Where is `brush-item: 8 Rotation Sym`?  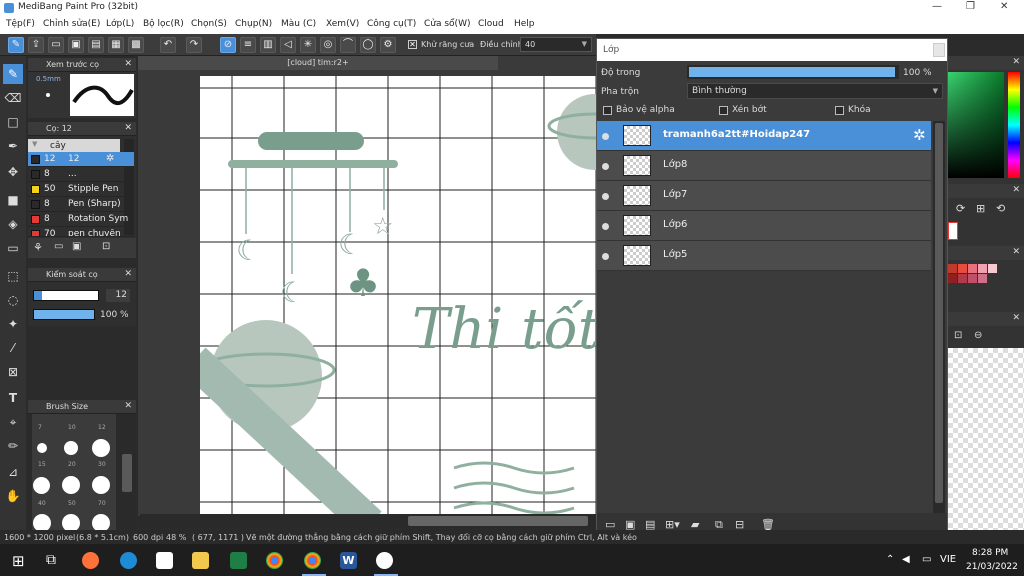 brush-item: 8 Rotation Sym is located at coordinates (81, 219).